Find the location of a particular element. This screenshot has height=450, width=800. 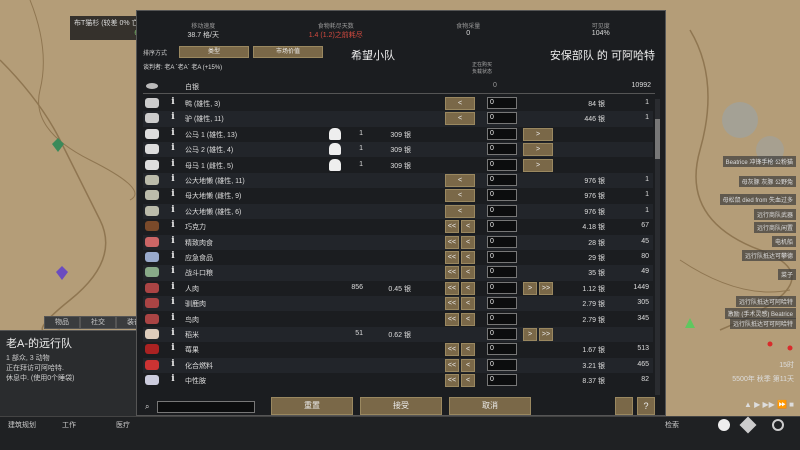

trade-row: i 公马 2 (雄性, 4) 1 309 银 0 > is located at coordinates (398, 150).